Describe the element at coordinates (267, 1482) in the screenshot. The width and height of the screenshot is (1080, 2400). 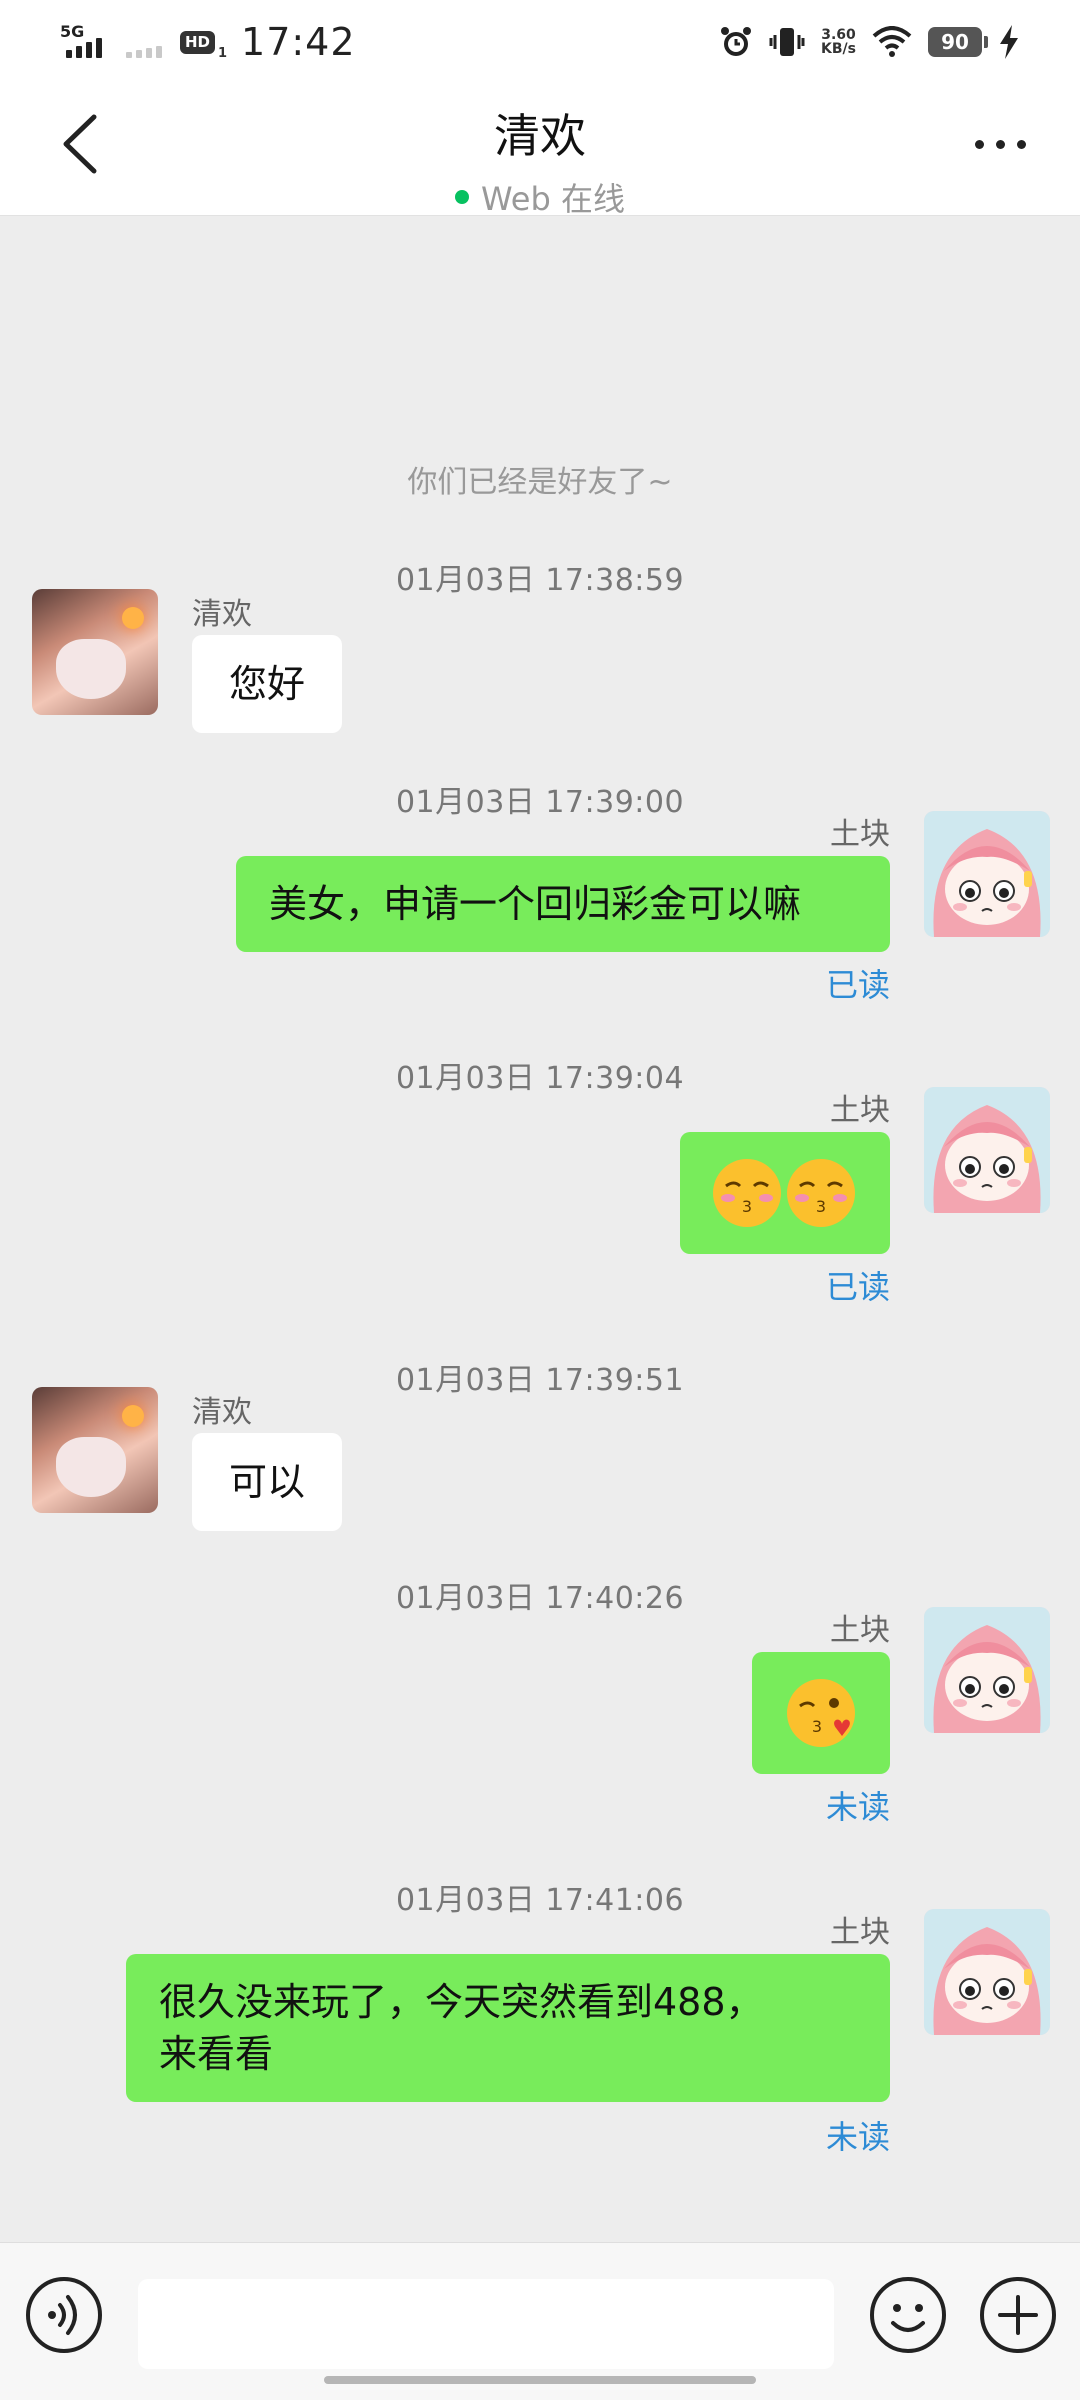
I see `message-bubble: 可以` at that location.